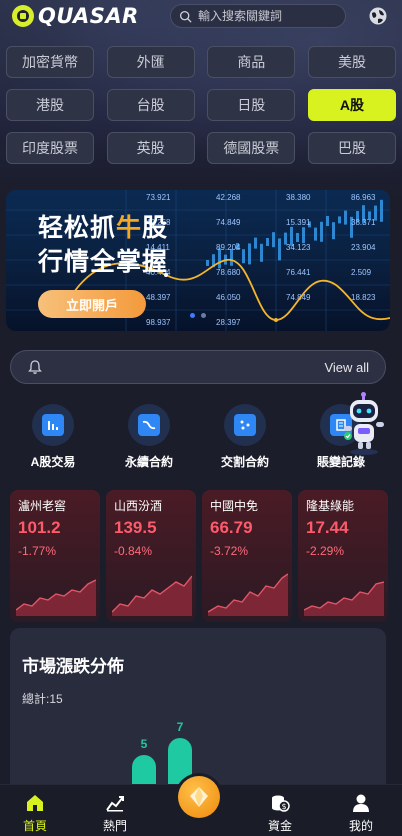 The image size is (402, 836). I want to click on category-a-shares: A股, so click(351, 105).